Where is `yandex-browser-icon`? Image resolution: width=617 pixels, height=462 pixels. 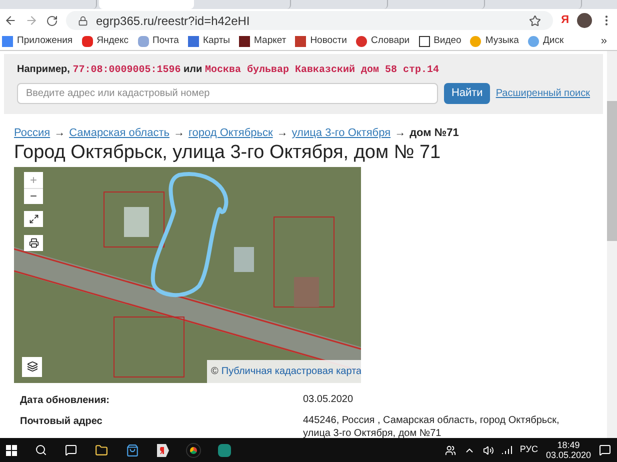 yandex-browser-icon is located at coordinates (163, 450).